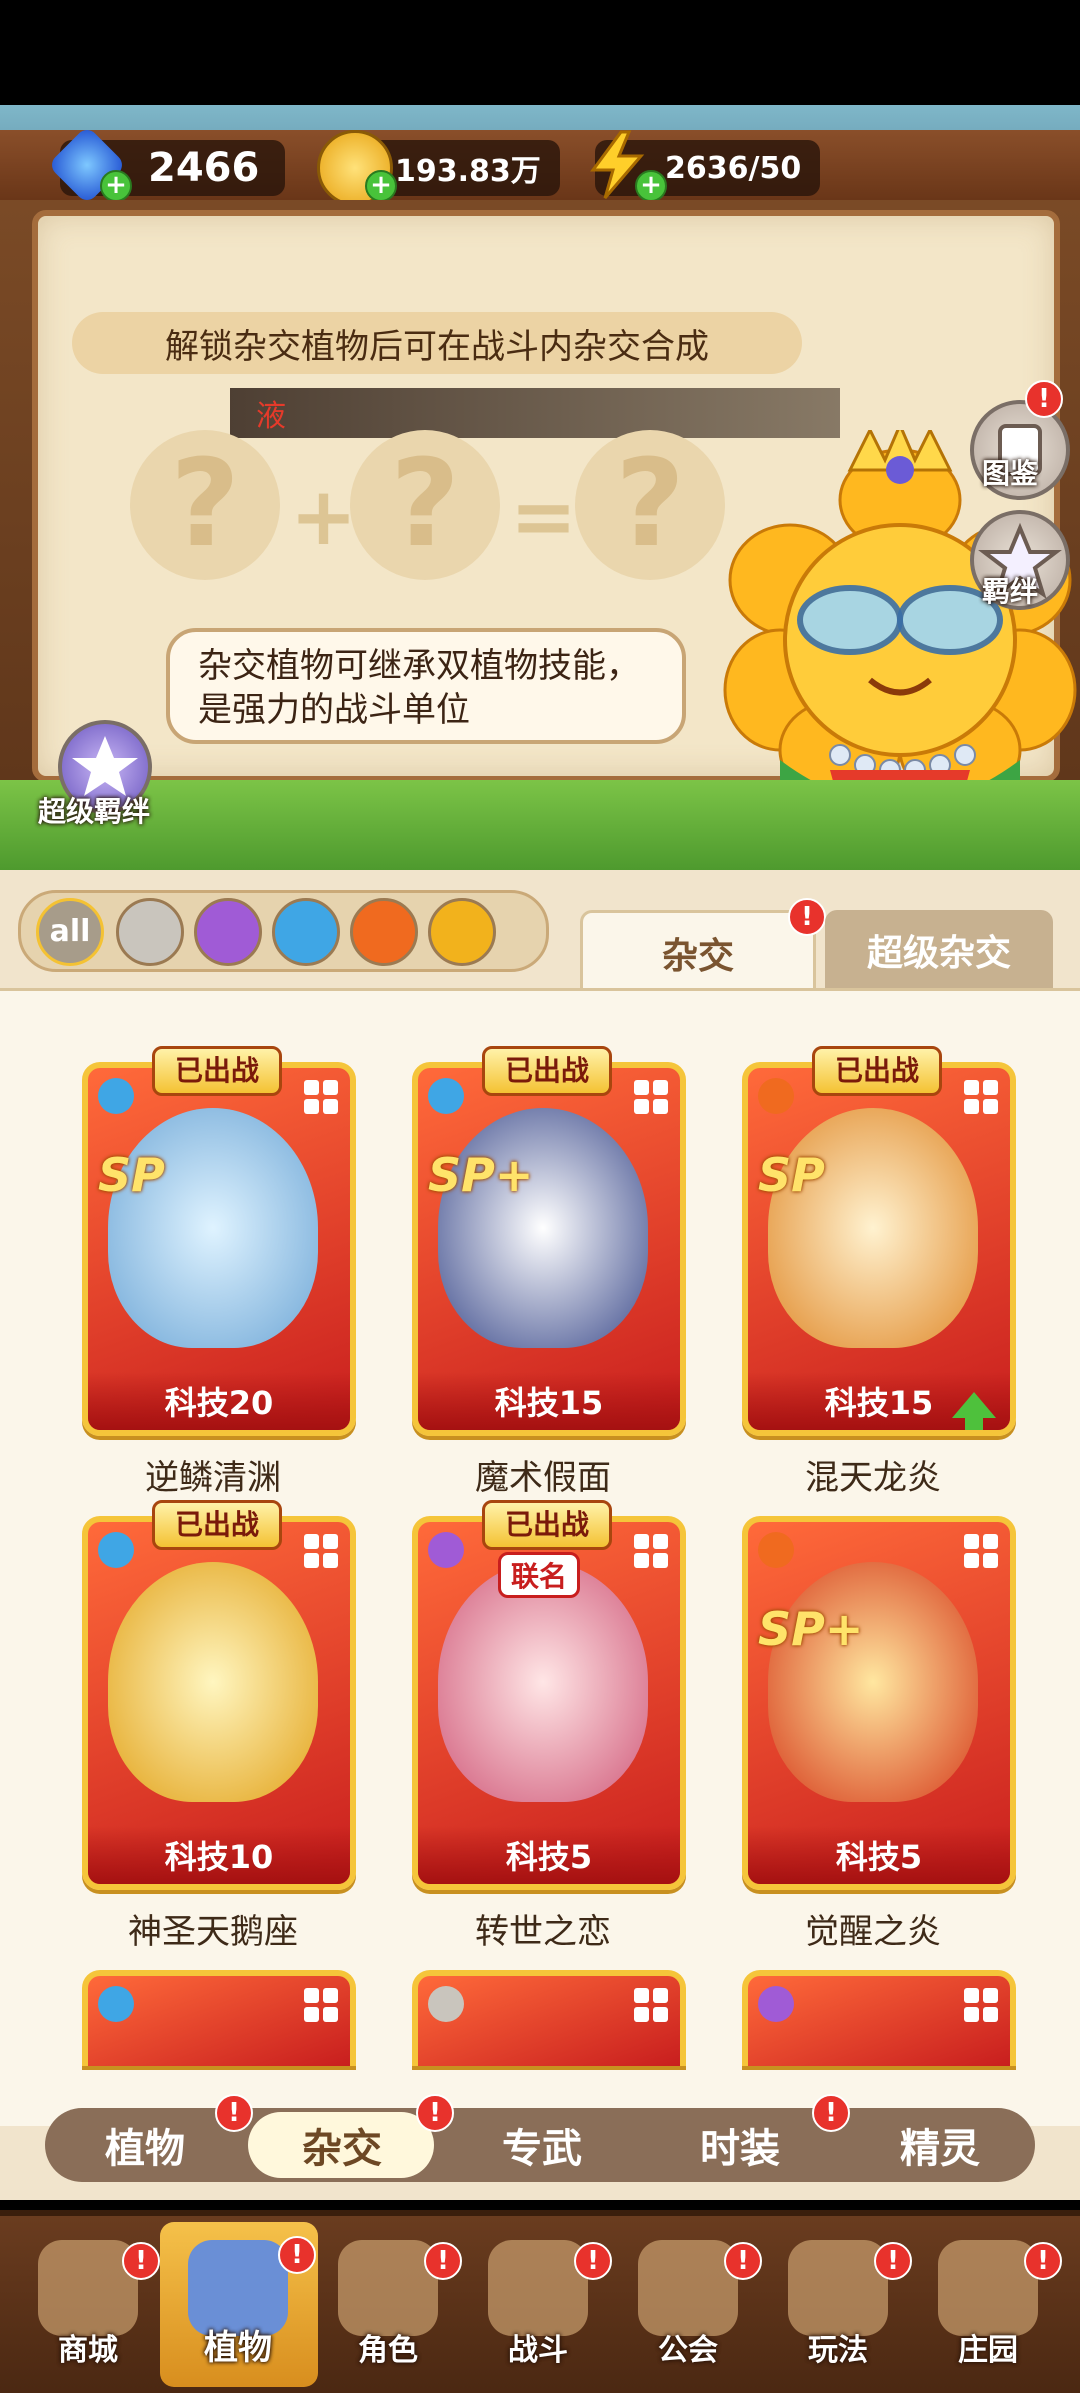  Describe the element at coordinates (141, 2261) in the screenshot. I see `nav-shop-badge: !` at that location.